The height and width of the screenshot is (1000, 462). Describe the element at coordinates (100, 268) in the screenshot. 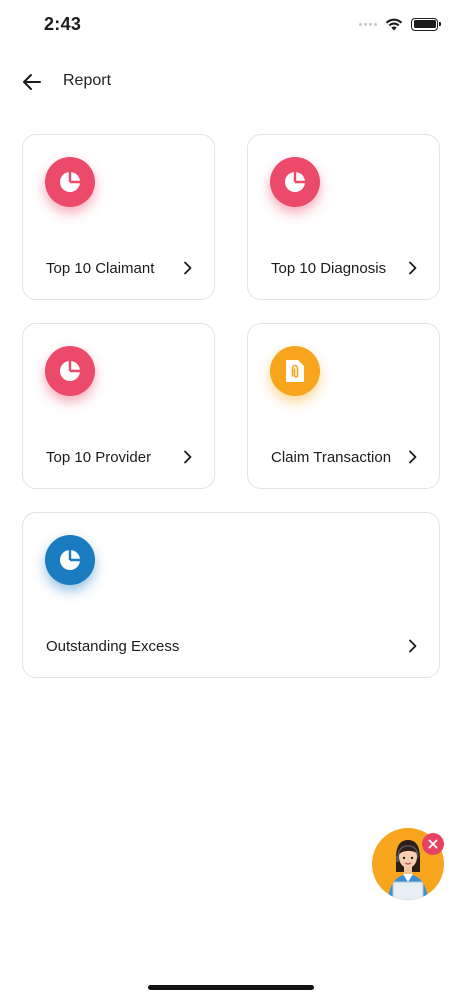

I see `card-label: Top 10 Claimant` at that location.